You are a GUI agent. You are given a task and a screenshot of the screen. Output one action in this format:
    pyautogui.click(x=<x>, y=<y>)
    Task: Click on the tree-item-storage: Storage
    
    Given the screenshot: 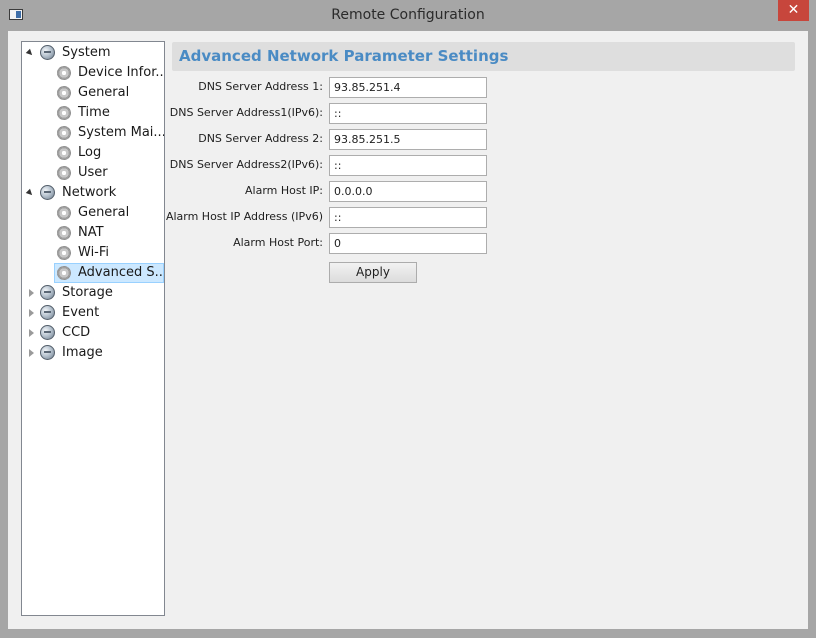 What is the action you would take?
    pyautogui.click(x=93, y=293)
    